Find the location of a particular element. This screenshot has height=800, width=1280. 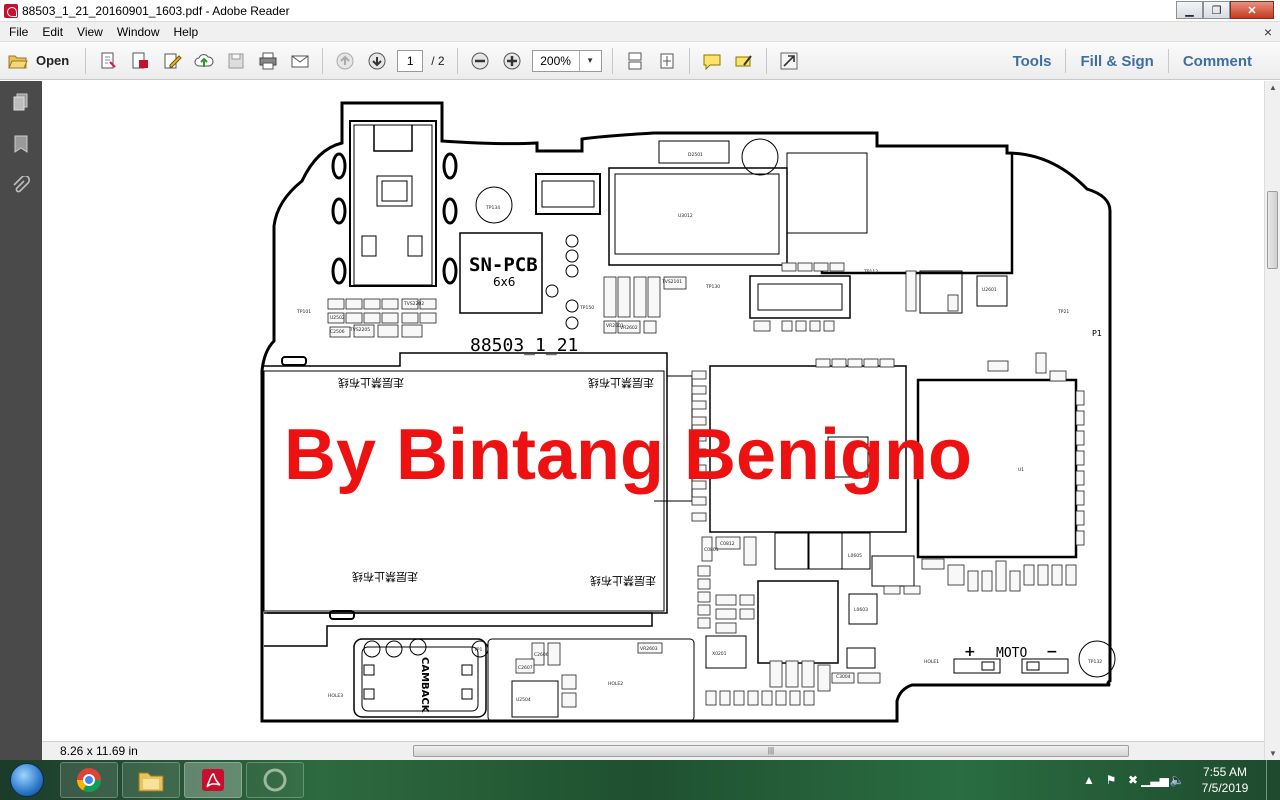

sn-pcb-size: 6x6 is located at coordinates (504, 282).